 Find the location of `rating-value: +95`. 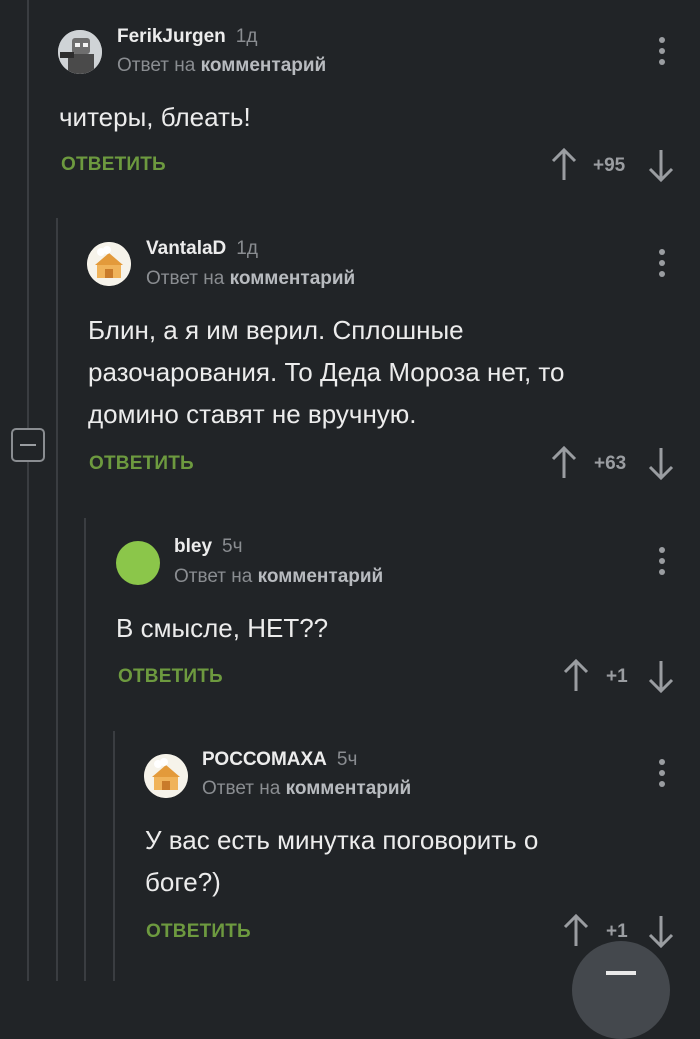

rating-value: +95 is located at coordinates (609, 165).